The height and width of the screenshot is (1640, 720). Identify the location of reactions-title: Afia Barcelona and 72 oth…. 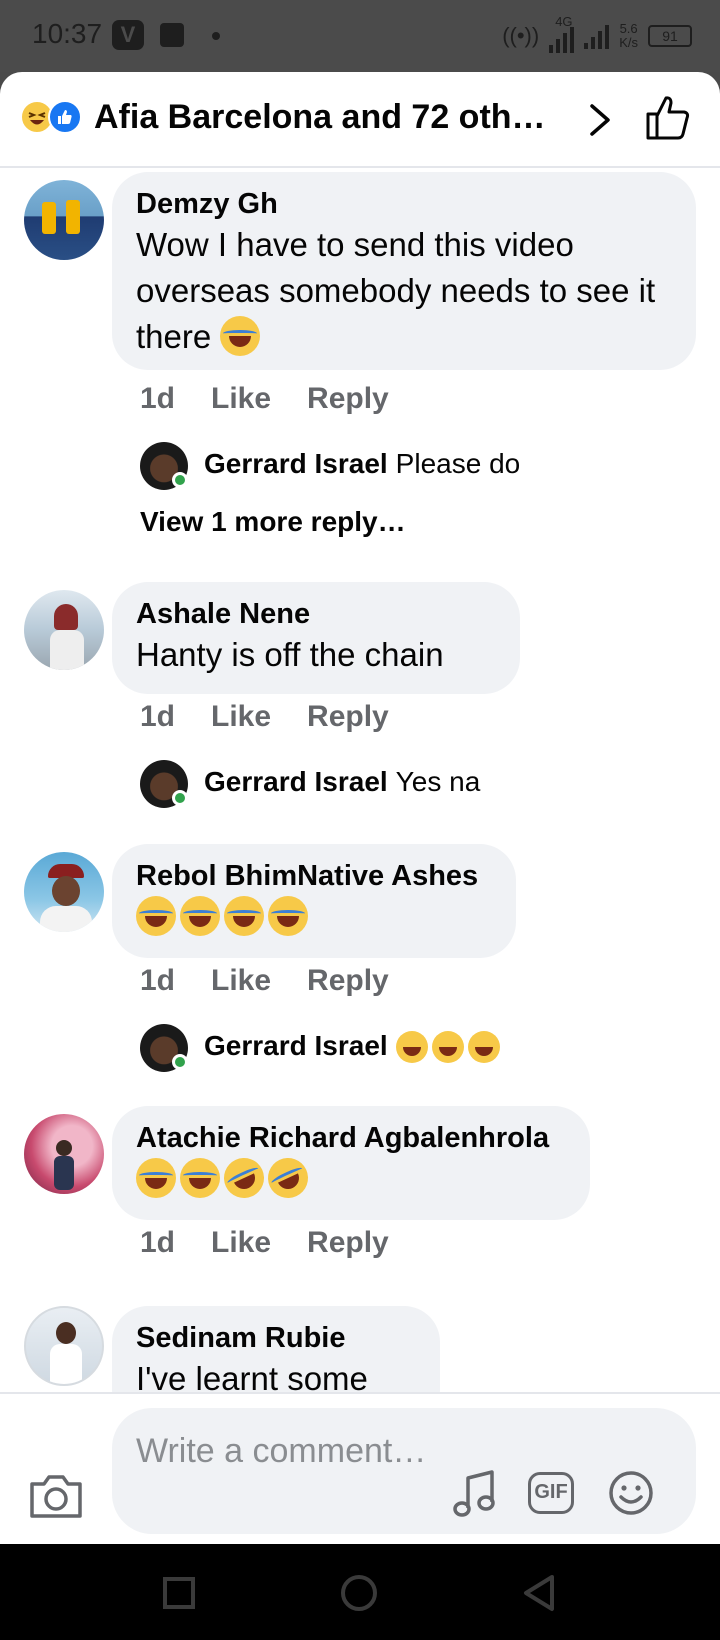
(329, 117).